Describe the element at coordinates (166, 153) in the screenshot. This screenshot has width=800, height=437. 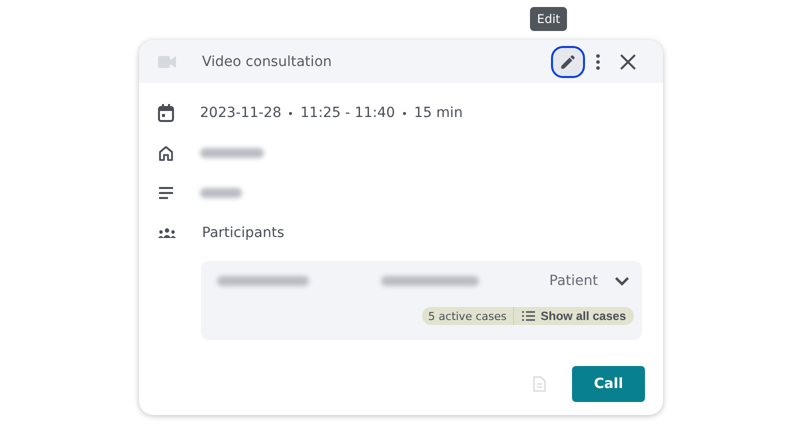
I see `home-icon` at that location.